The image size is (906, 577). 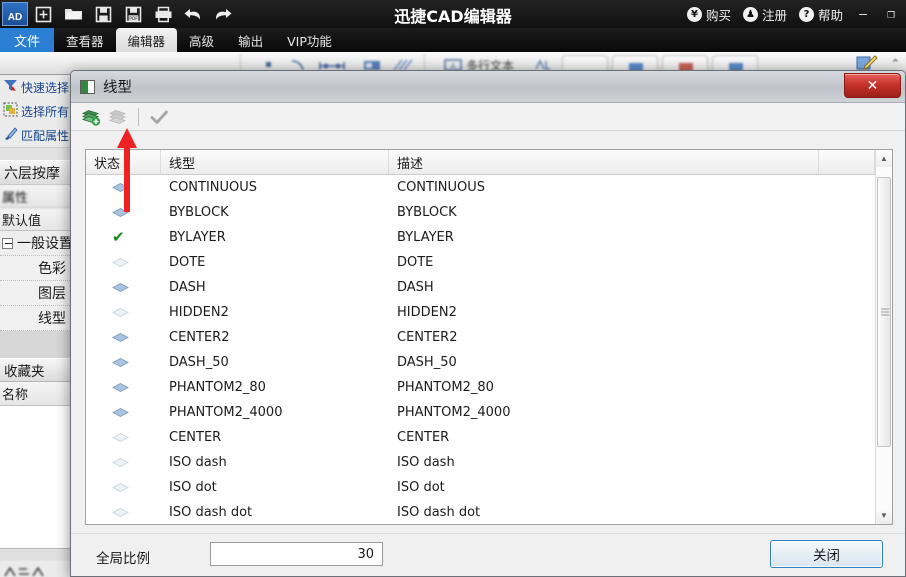 What do you see at coordinates (427, 337) in the screenshot?
I see `linetype-description: CENTER2` at bounding box center [427, 337].